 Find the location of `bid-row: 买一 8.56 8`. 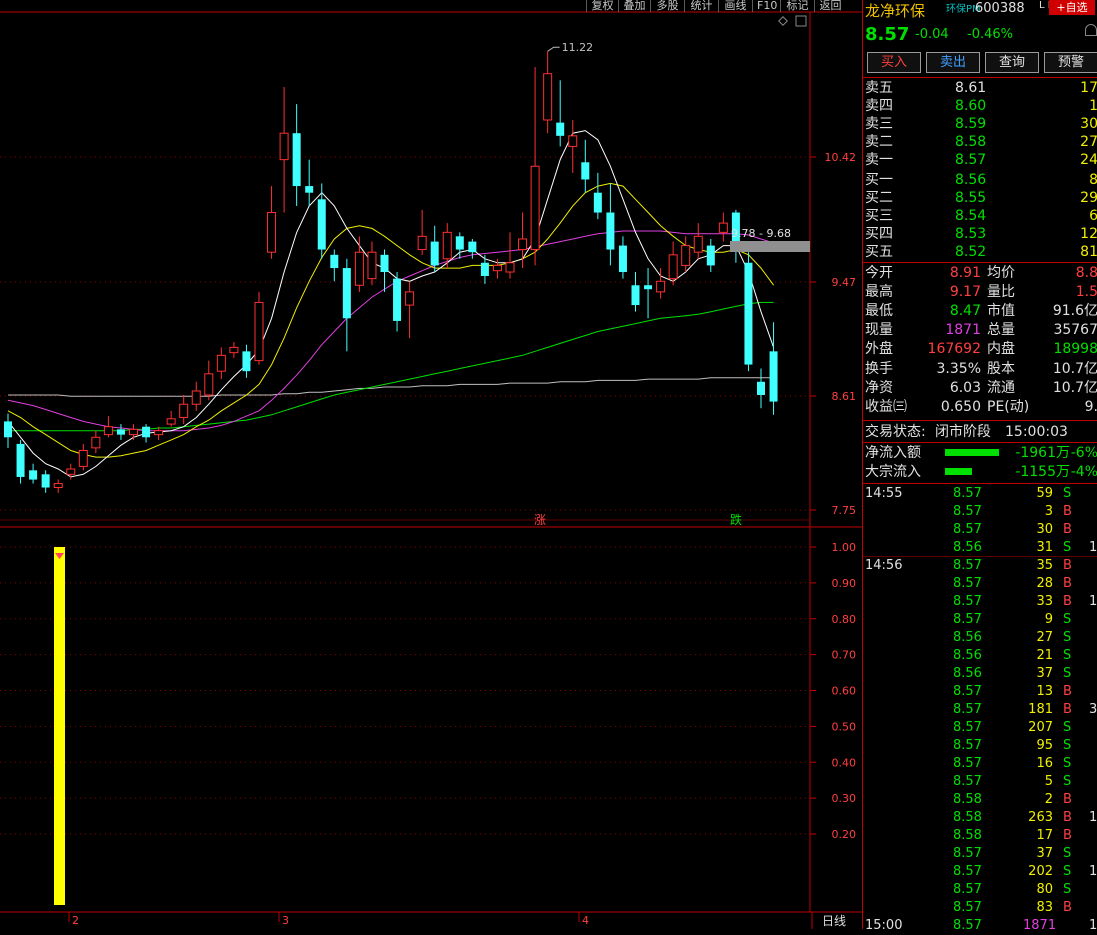

bid-row: 买一 8.56 8 is located at coordinates (980, 180).